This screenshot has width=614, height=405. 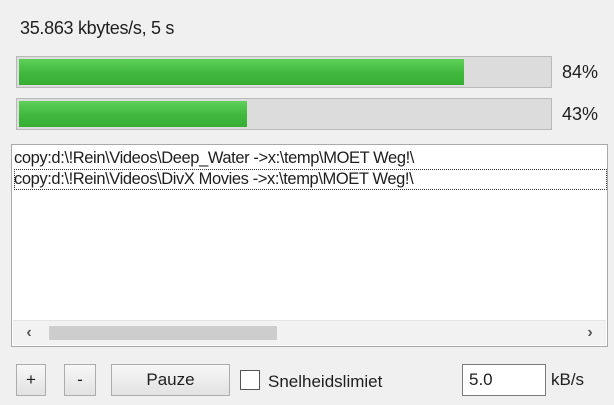 I want to click on horizontal-scrollbar: ‹ ›, so click(x=309, y=332).